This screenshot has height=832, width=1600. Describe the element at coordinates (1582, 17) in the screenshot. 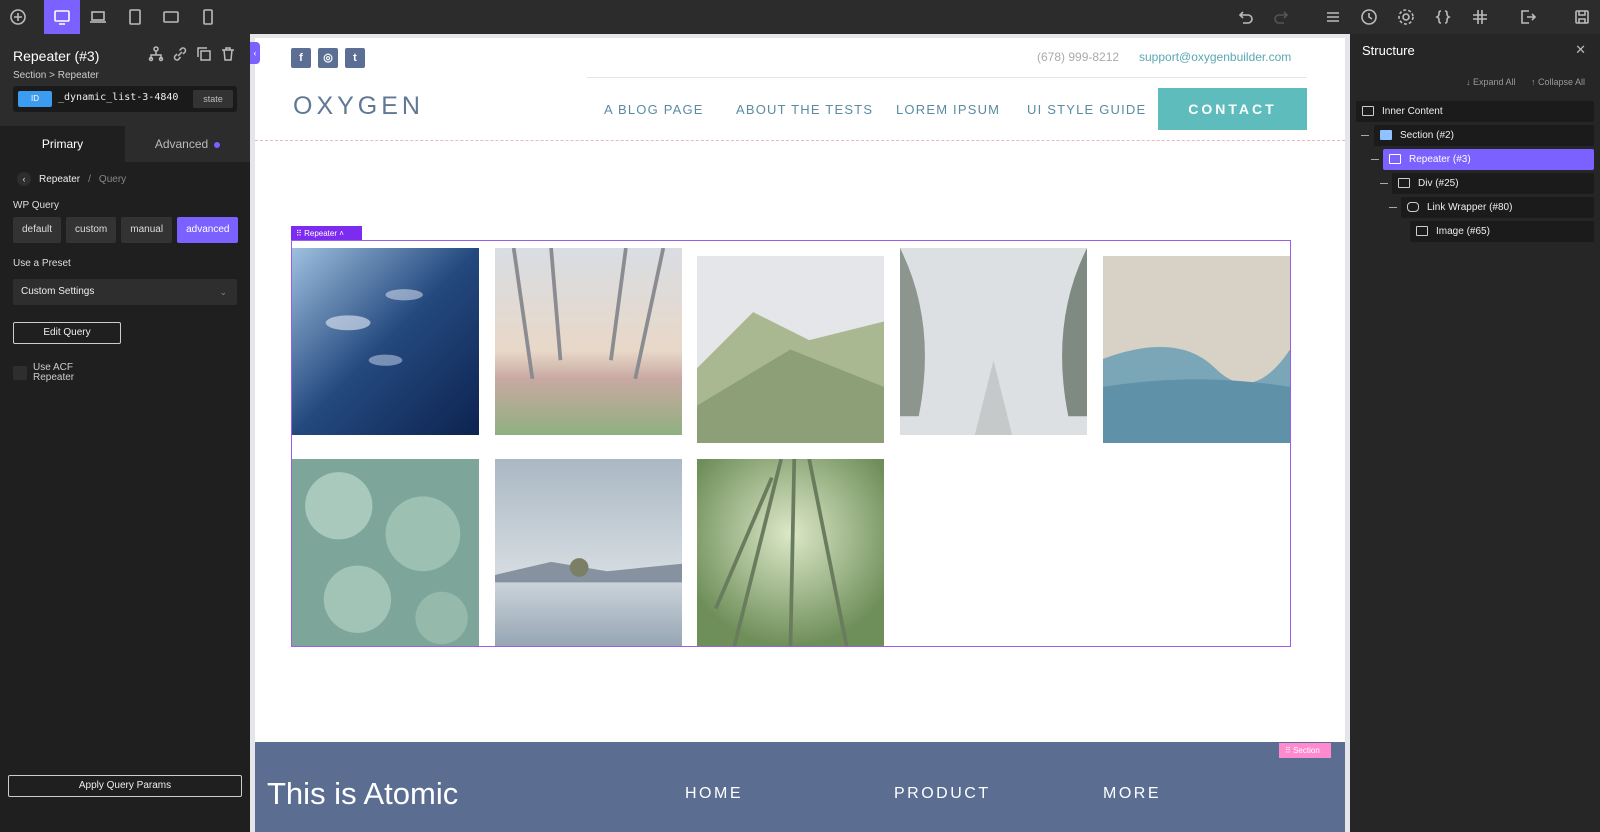

I see `save-icon` at that location.